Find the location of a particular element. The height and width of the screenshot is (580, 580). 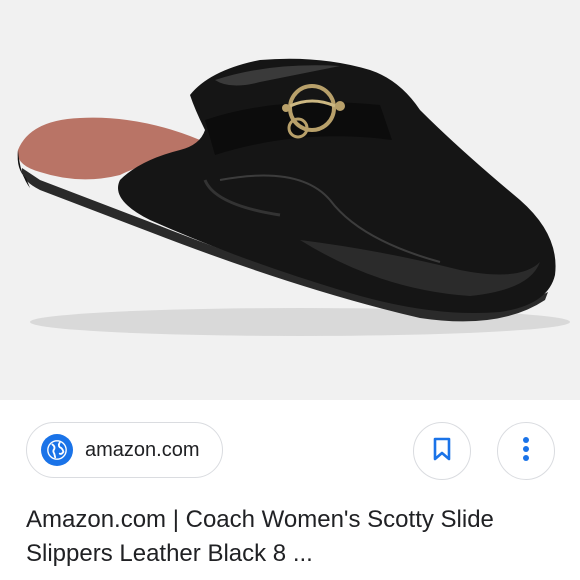

more-options-button is located at coordinates (526, 451).